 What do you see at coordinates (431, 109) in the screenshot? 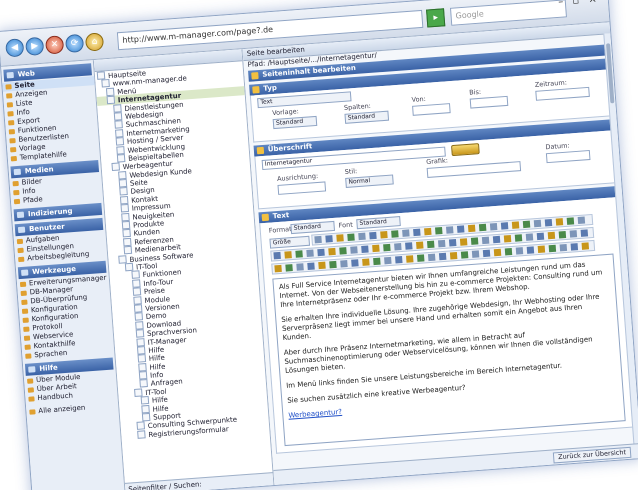
I see `from-input` at bounding box center [431, 109].